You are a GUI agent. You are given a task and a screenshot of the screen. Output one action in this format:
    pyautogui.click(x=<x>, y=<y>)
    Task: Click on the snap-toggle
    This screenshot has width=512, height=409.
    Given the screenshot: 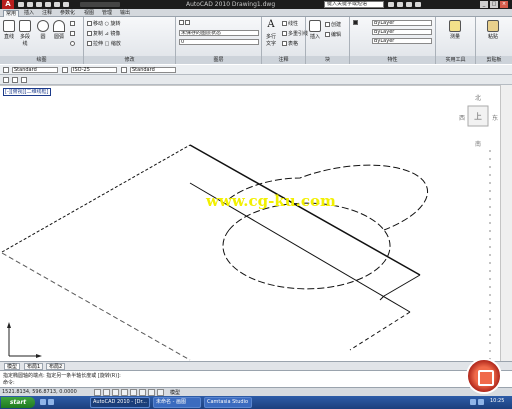 What is the action you would take?
    pyautogui.click(x=97, y=392)
    